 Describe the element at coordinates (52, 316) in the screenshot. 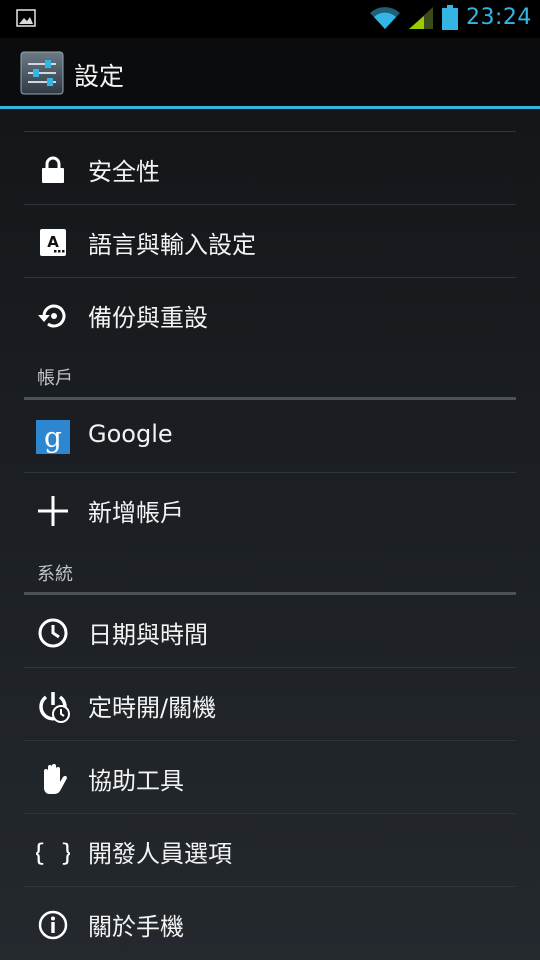

I see `backup-restore-icon` at that location.